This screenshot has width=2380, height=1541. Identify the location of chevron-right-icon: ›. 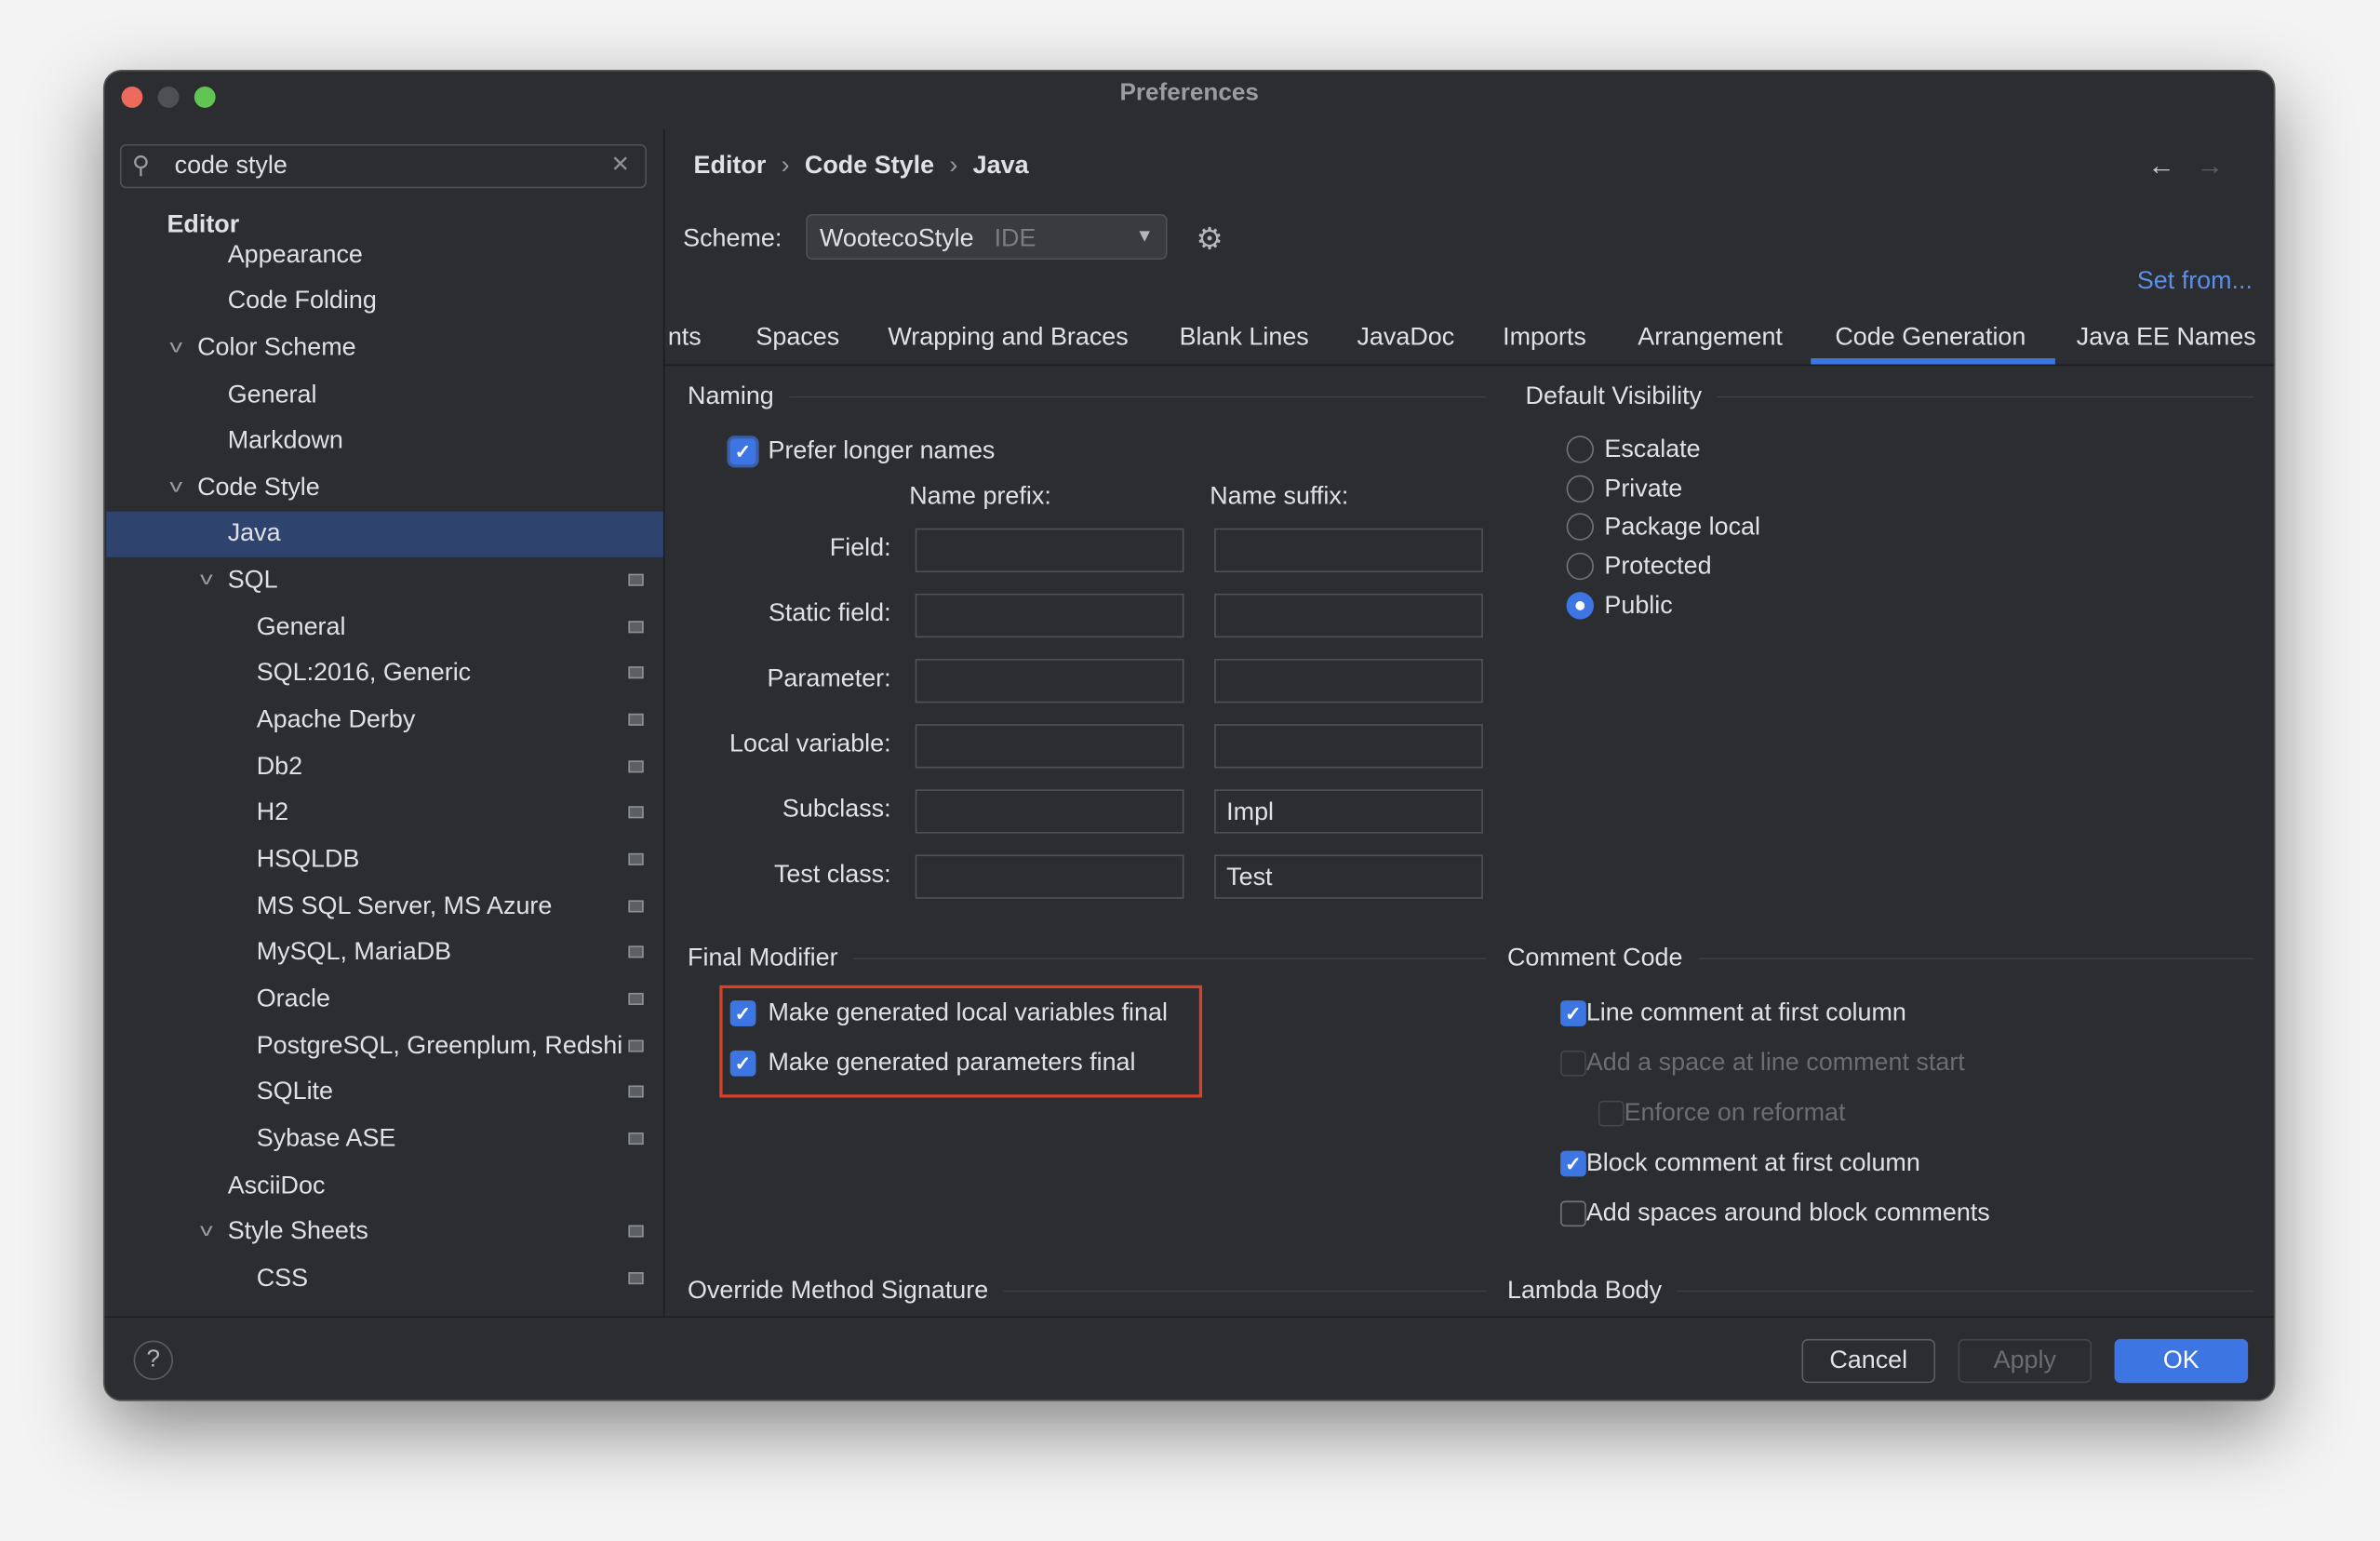
(953, 166).